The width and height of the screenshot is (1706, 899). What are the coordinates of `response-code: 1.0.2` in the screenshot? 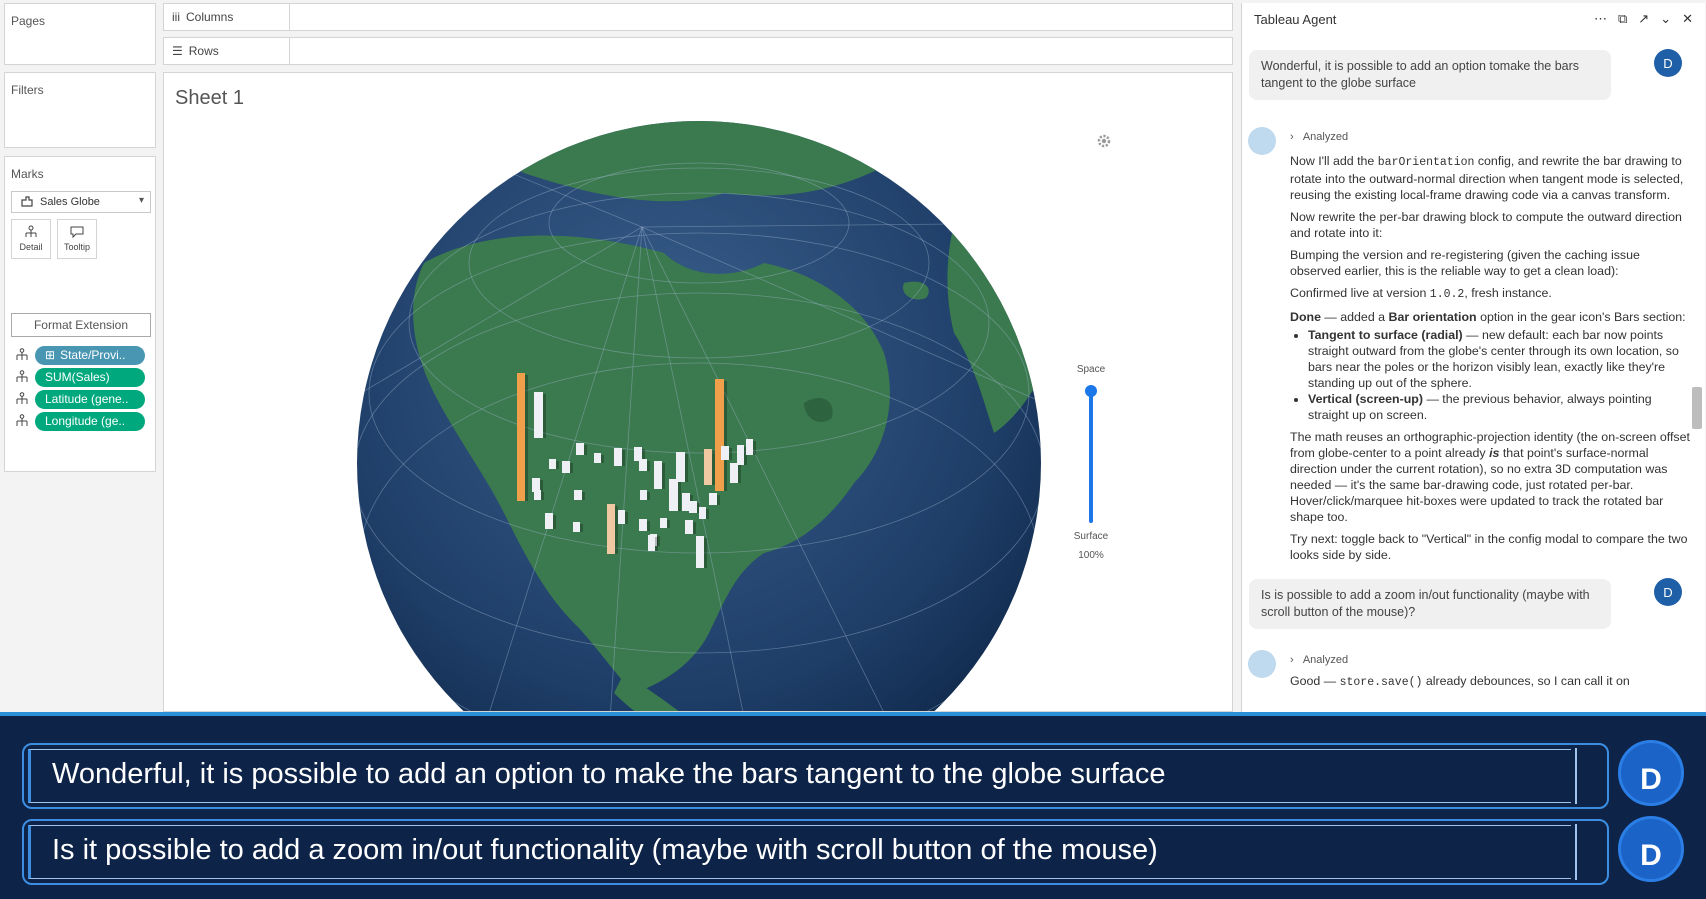 It's located at (1447, 294).